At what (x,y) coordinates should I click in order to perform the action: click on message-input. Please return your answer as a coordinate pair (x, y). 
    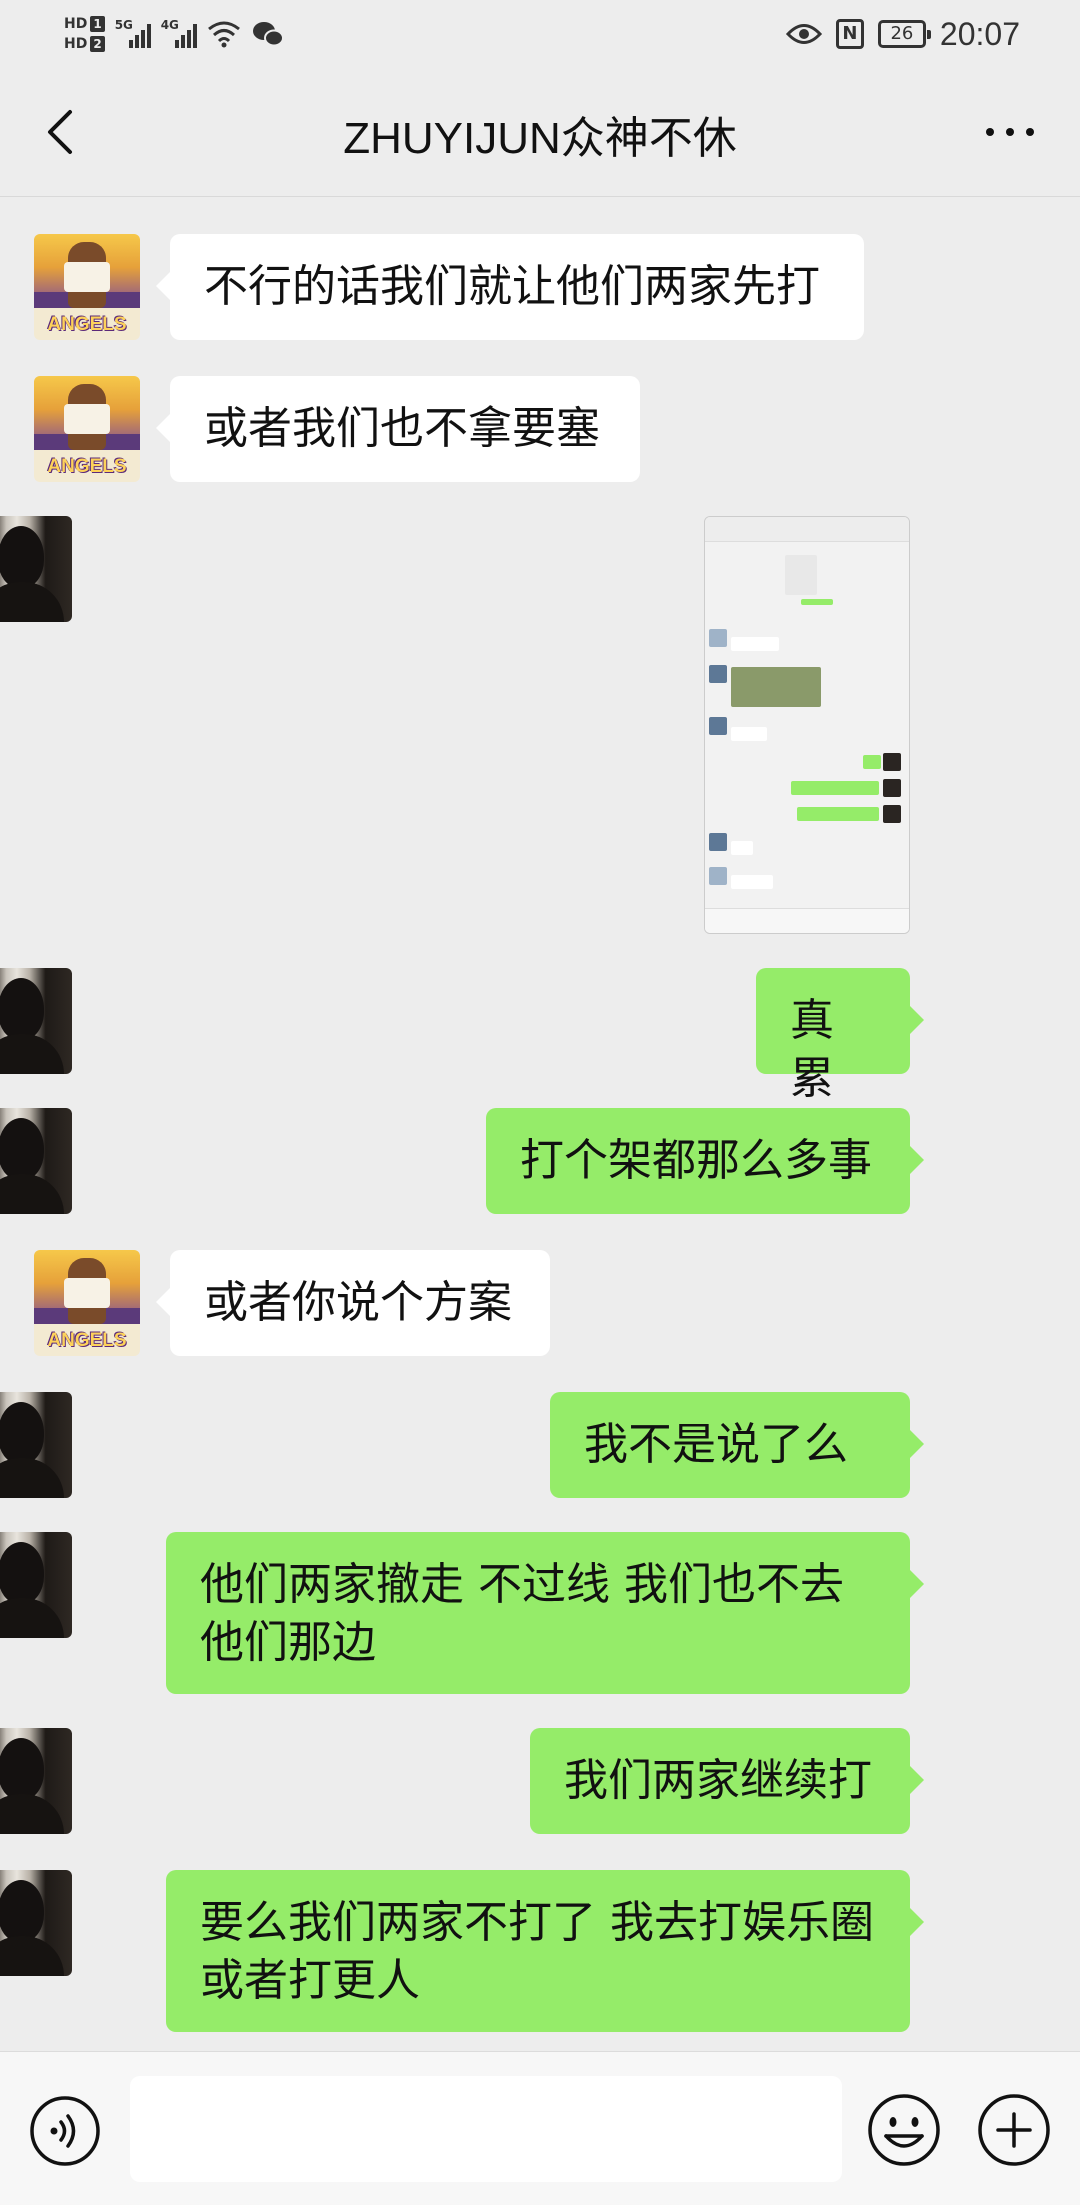
    Looking at the image, I should click on (486, 2129).